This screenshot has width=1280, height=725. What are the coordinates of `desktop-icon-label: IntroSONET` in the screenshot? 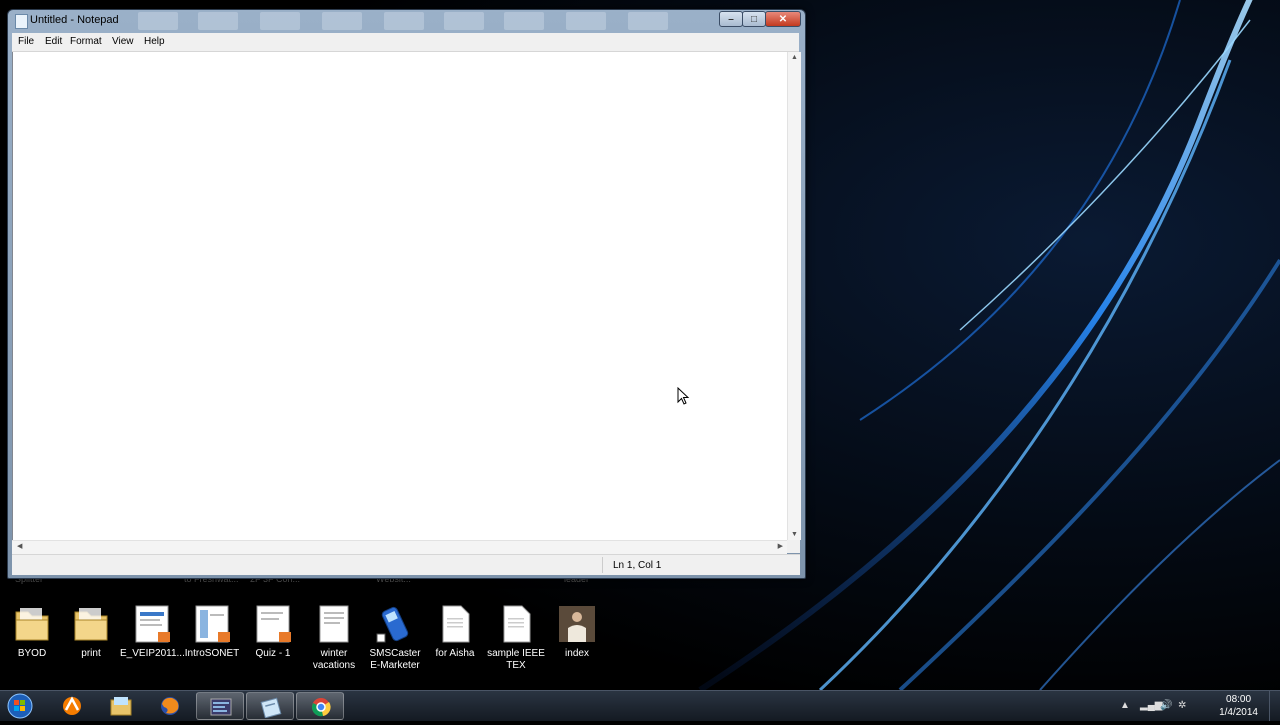 It's located at (212, 653).